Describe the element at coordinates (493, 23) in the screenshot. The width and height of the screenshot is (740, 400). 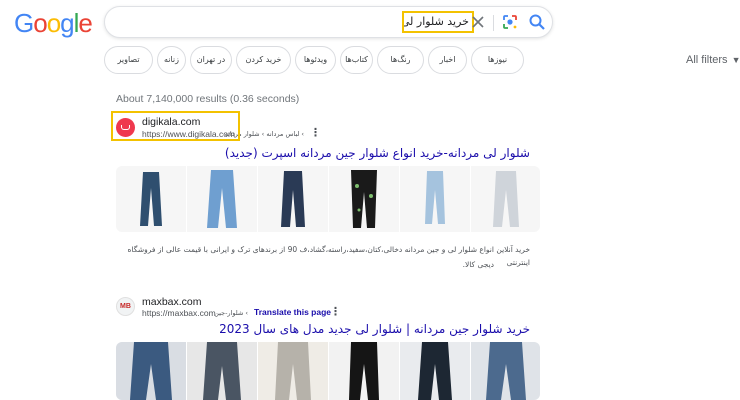
I see `search-divider` at that location.